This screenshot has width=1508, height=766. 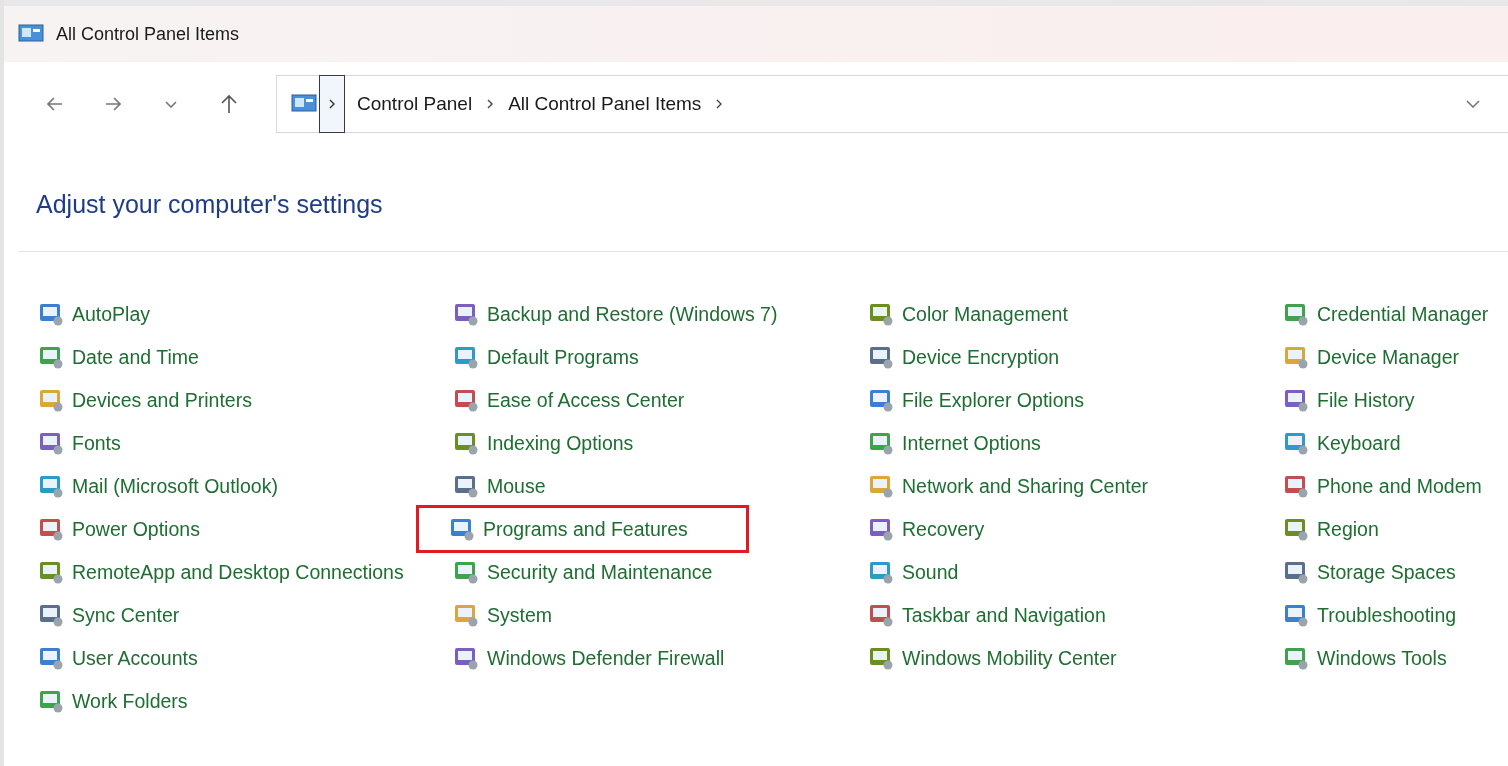 What do you see at coordinates (94, 314) in the screenshot?
I see `control-panel-link: AutoPlay` at bounding box center [94, 314].